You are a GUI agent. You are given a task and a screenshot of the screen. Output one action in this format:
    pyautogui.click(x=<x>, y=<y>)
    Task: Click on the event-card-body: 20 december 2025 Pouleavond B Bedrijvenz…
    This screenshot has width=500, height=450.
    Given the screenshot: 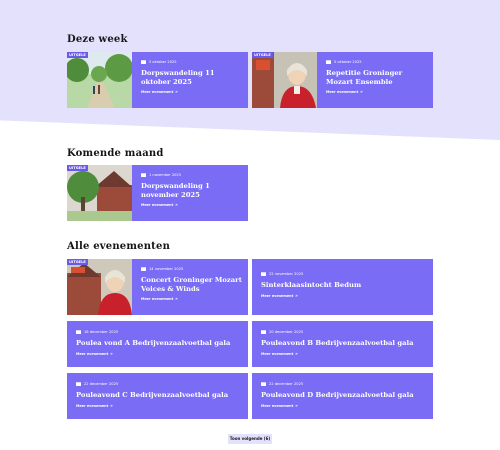 What is the action you would take?
    pyautogui.click(x=343, y=343)
    